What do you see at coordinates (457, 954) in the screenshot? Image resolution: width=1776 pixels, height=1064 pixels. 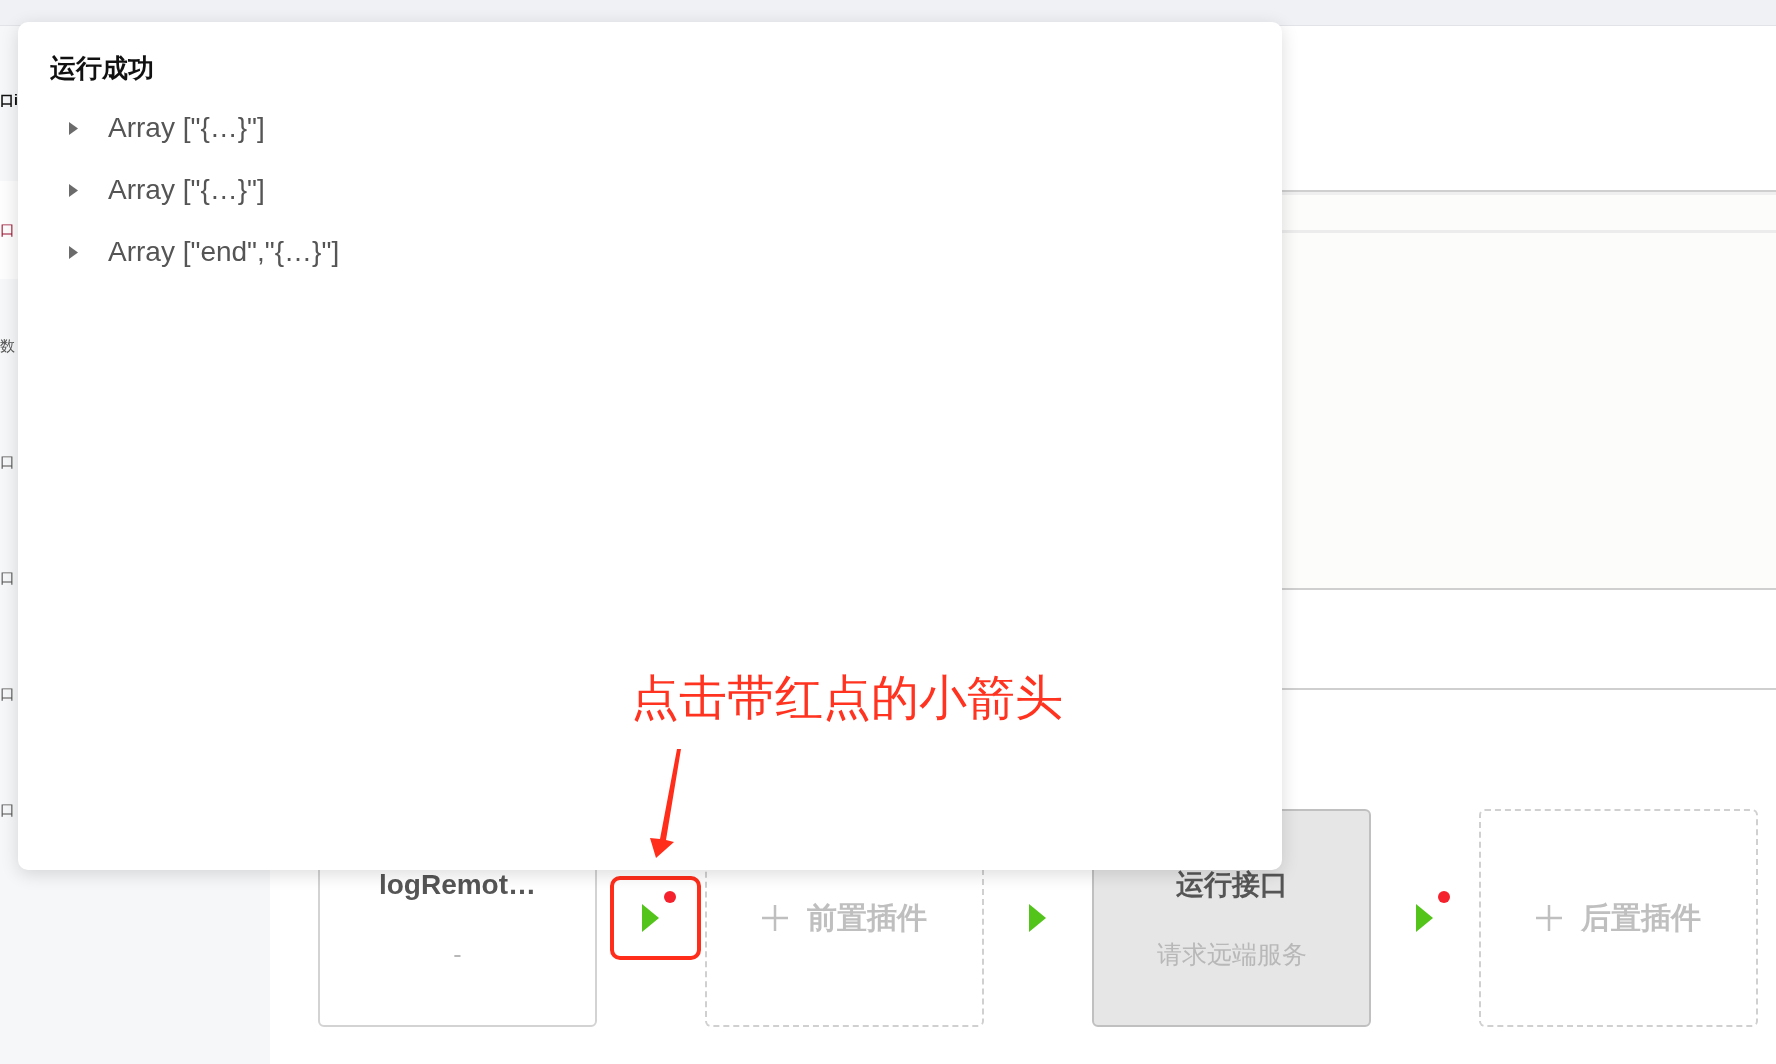 I see `card-subtitle: -` at bounding box center [457, 954].